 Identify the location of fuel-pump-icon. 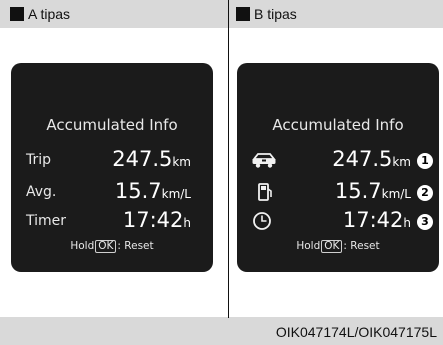
(264, 192).